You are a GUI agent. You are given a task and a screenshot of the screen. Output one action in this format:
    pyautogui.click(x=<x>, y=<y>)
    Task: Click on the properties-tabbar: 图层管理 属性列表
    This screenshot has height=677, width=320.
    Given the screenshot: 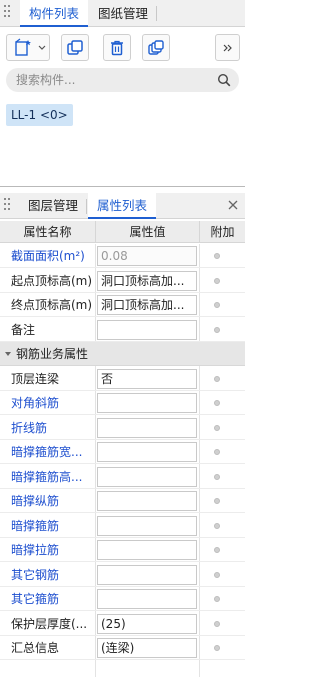 What is the action you would take?
    pyautogui.click(x=122, y=206)
    